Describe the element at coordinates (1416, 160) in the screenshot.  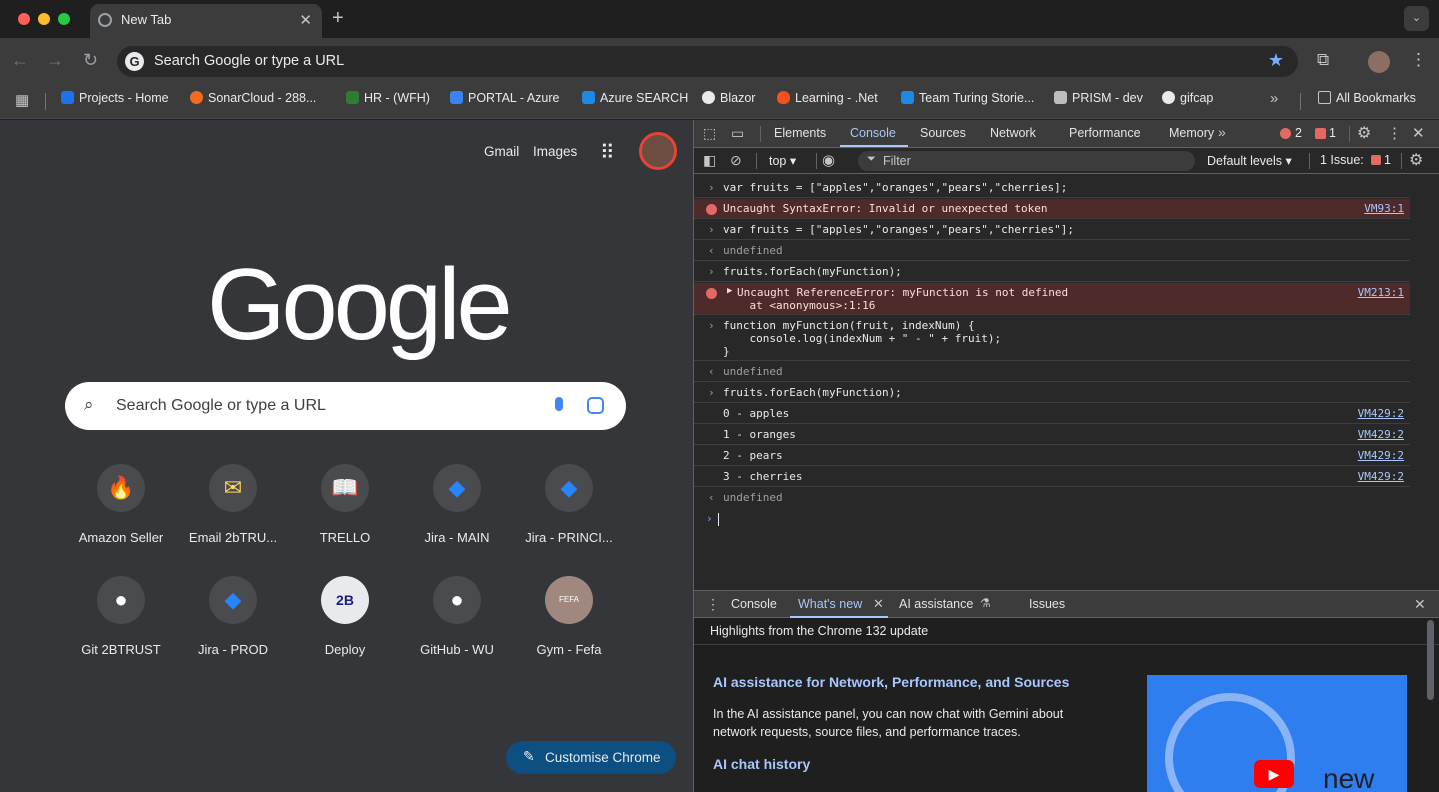
I see `console-settings-gear-icon: ⚙` at that location.